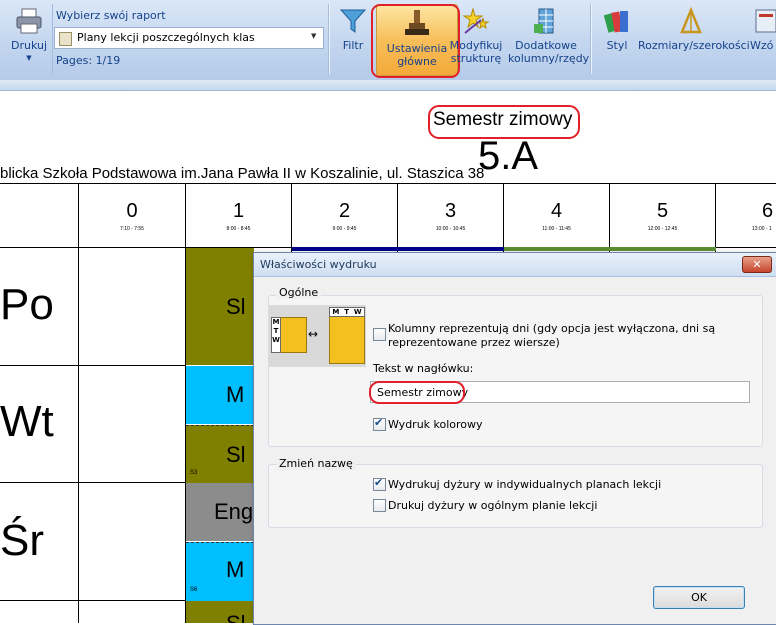  Describe the element at coordinates (549, 58) in the screenshot. I see `extra-label-2: kolumny/rzędy` at that location.